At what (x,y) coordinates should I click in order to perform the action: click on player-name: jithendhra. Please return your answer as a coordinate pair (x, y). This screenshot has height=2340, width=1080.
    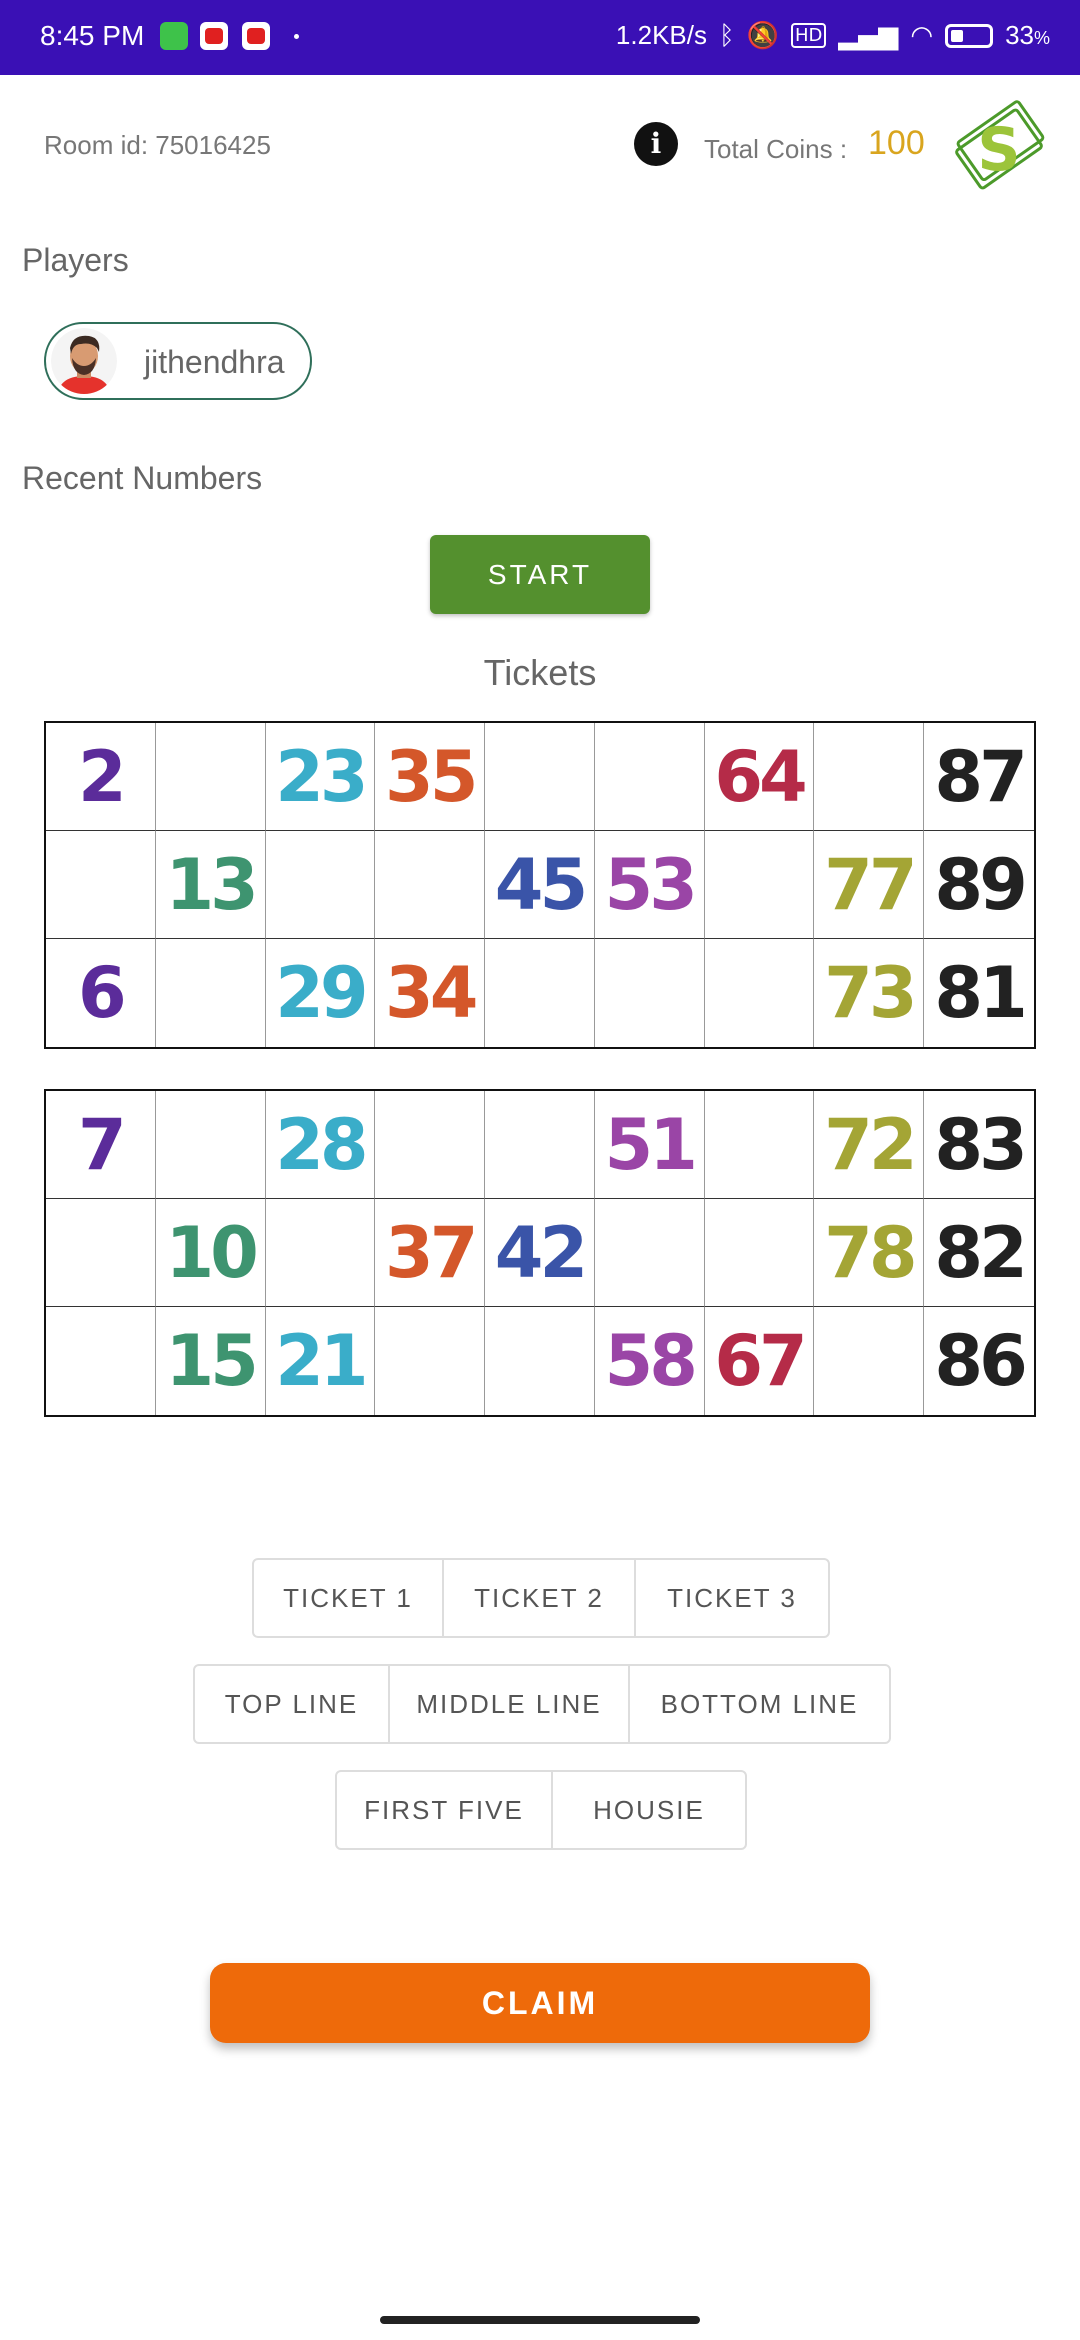
    Looking at the image, I should click on (214, 362).